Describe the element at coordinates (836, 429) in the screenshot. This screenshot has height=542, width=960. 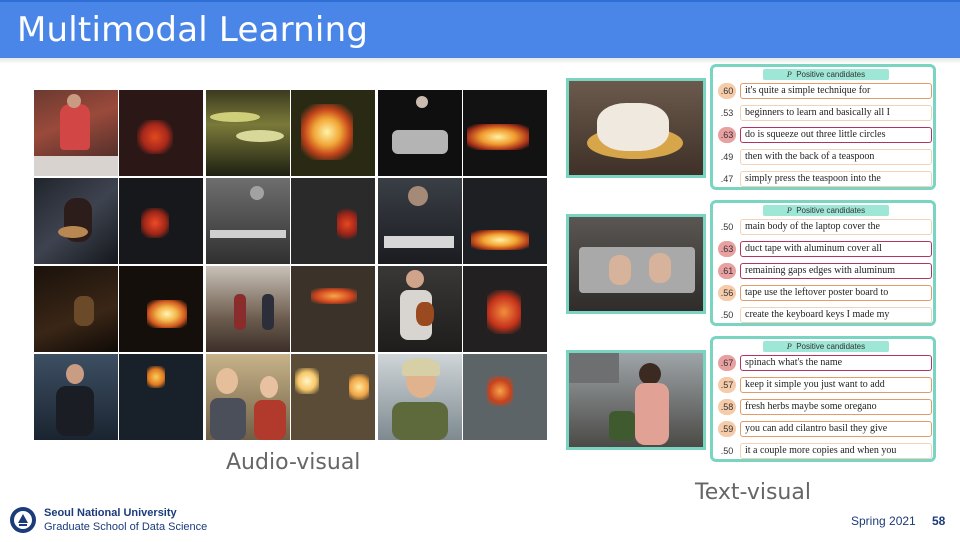
I see `candidate-phrase: you can add cilantro basil they give` at that location.